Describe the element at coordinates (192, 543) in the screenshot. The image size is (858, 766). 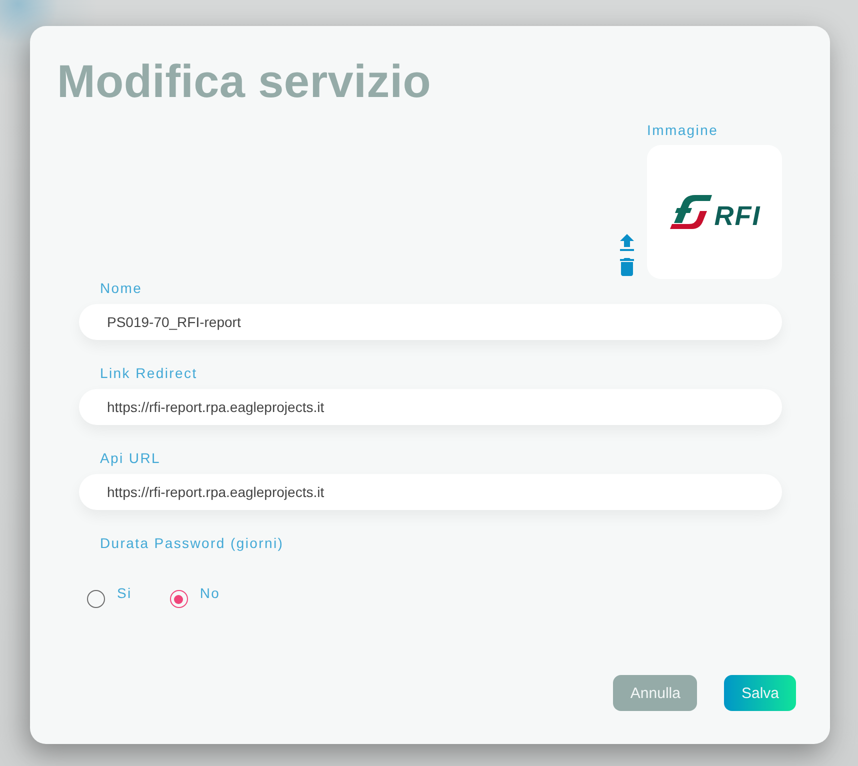
I see `field-label: Durata Password (giorni)` at that location.